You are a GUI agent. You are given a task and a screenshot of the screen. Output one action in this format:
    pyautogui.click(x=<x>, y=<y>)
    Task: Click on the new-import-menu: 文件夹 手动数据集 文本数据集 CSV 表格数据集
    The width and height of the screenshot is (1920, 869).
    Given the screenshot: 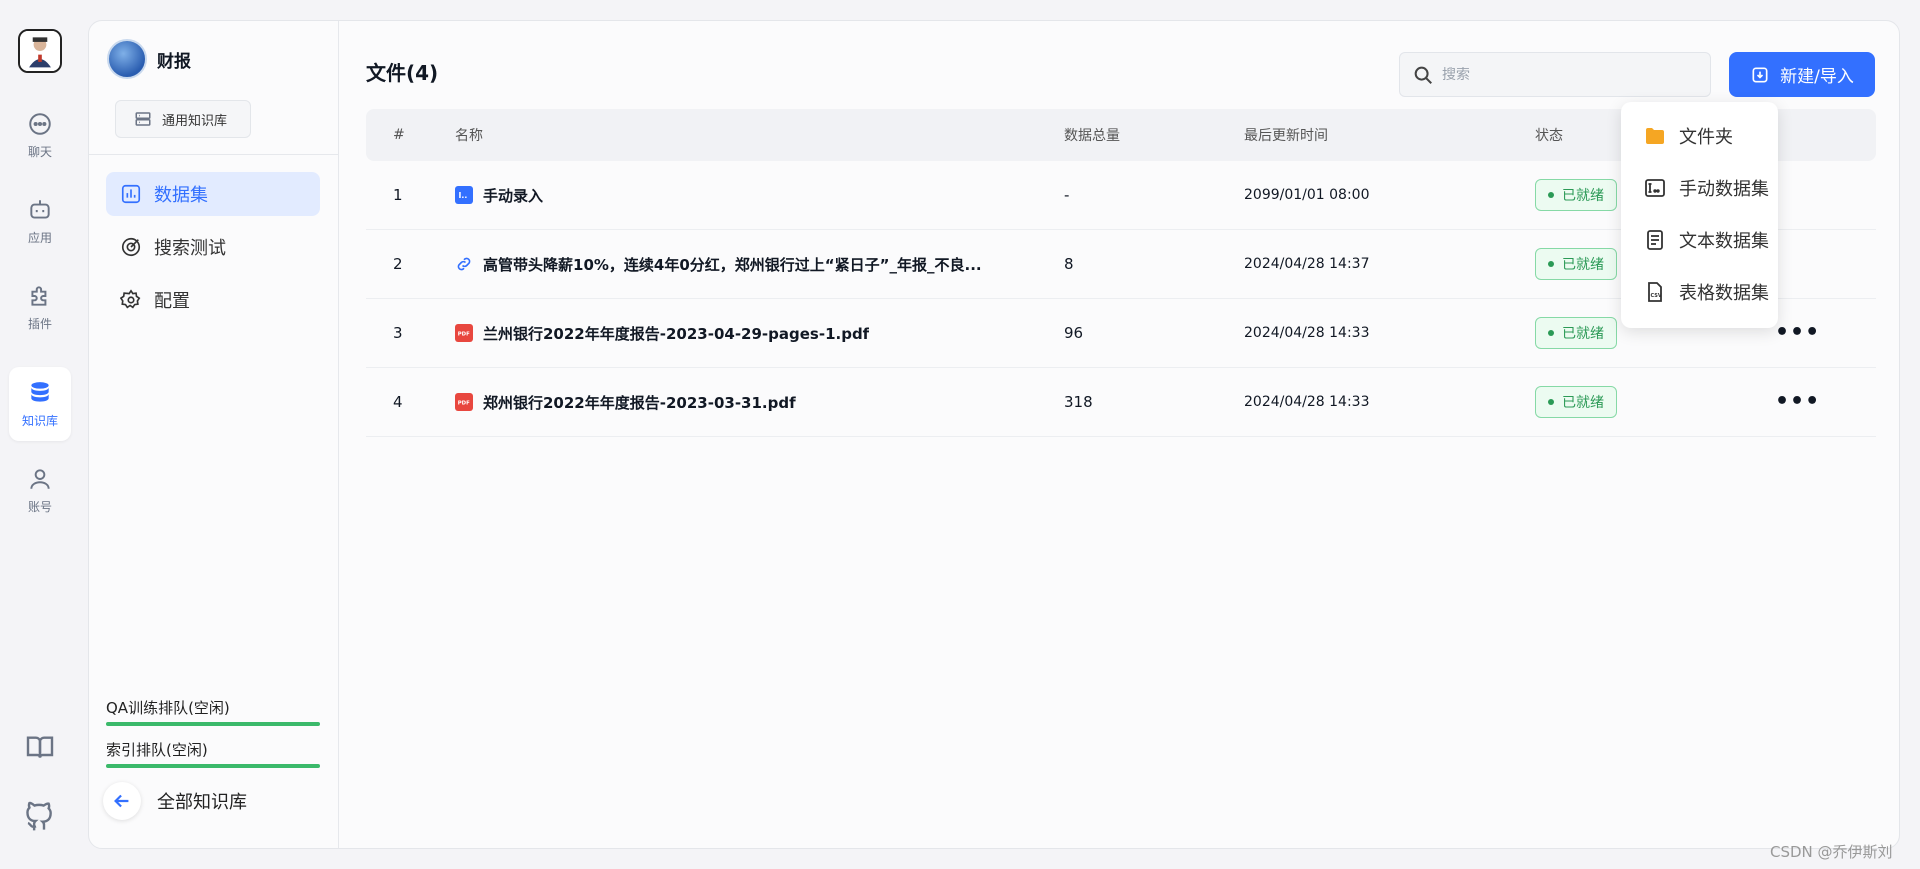 What is the action you would take?
    pyautogui.click(x=1699, y=215)
    